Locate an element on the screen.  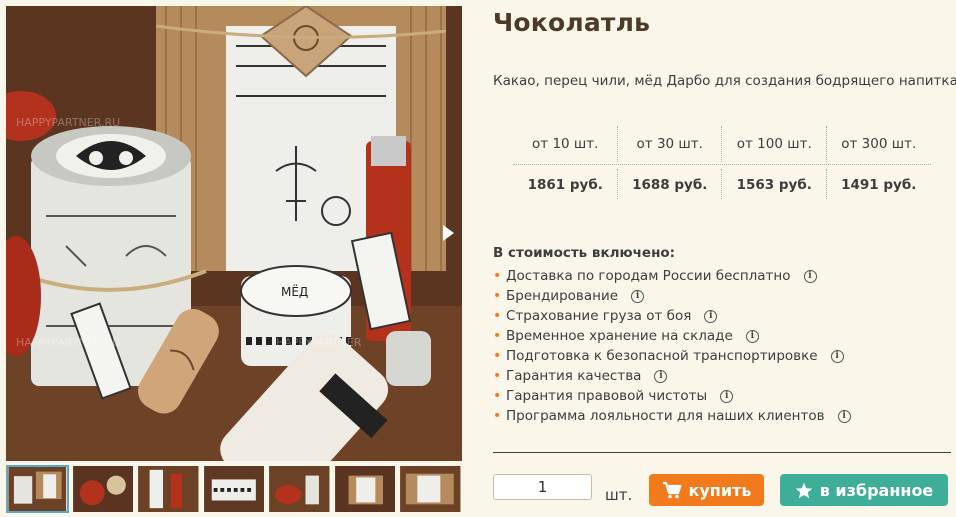
buy-button-label: купить is located at coordinates (720, 490).